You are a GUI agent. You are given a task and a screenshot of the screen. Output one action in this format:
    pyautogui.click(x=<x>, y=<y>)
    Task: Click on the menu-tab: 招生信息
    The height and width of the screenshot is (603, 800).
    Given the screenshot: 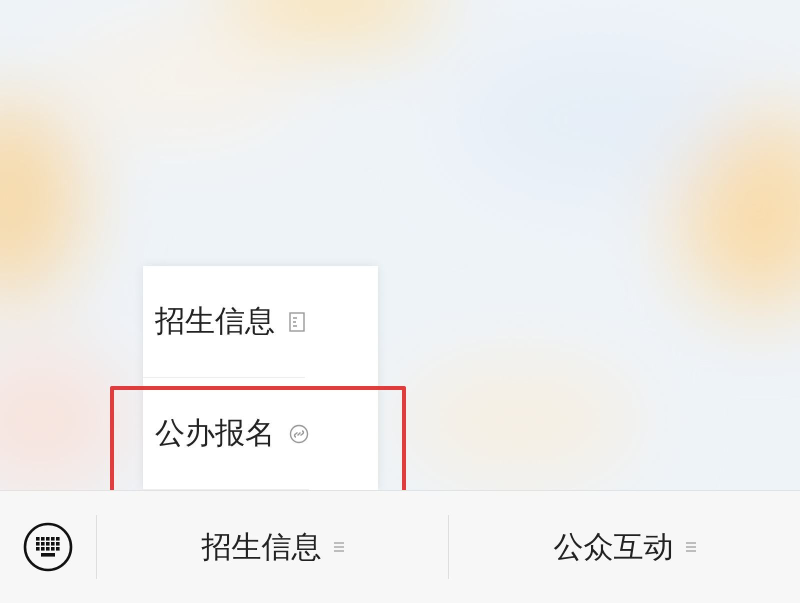 What is the action you would take?
    pyautogui.click(x=272, y=547)
    